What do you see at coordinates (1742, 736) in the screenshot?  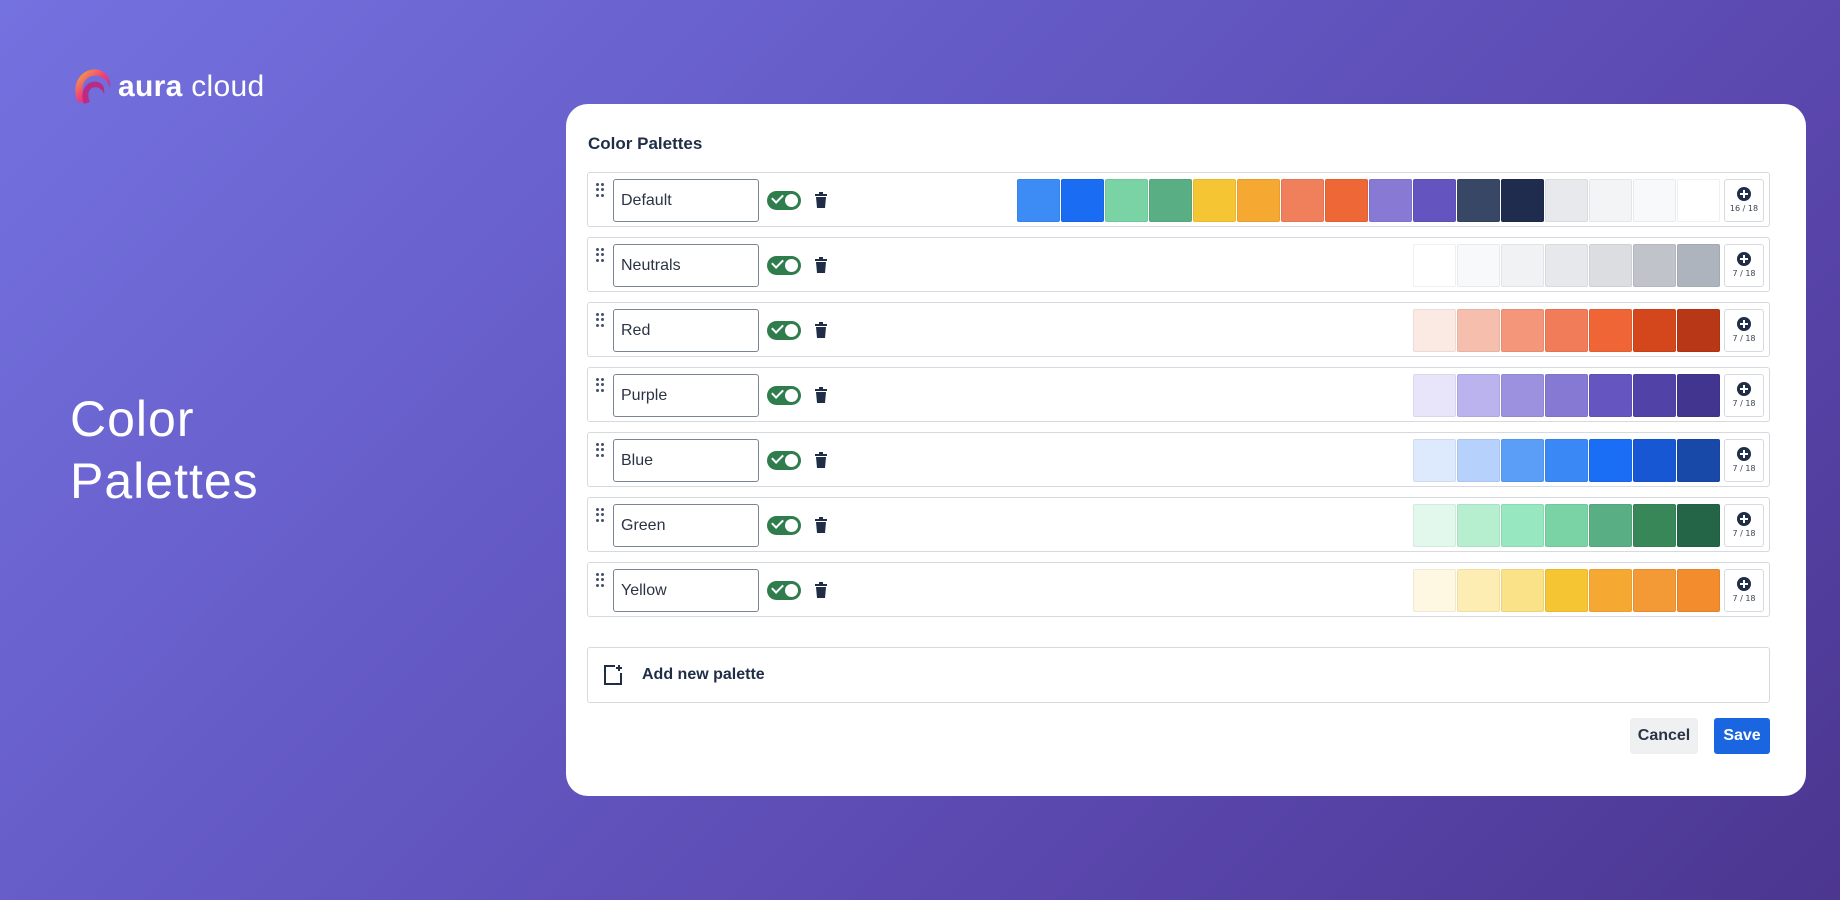 I see `save-button: Save` at bounding box center [1742, 736].